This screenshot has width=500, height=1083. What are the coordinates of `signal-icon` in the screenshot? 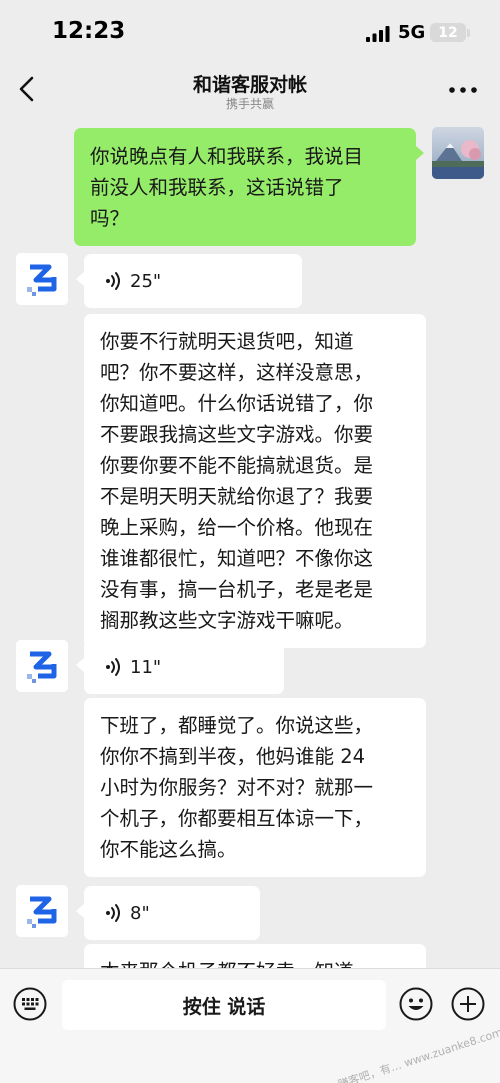 It's located at (378, 34).